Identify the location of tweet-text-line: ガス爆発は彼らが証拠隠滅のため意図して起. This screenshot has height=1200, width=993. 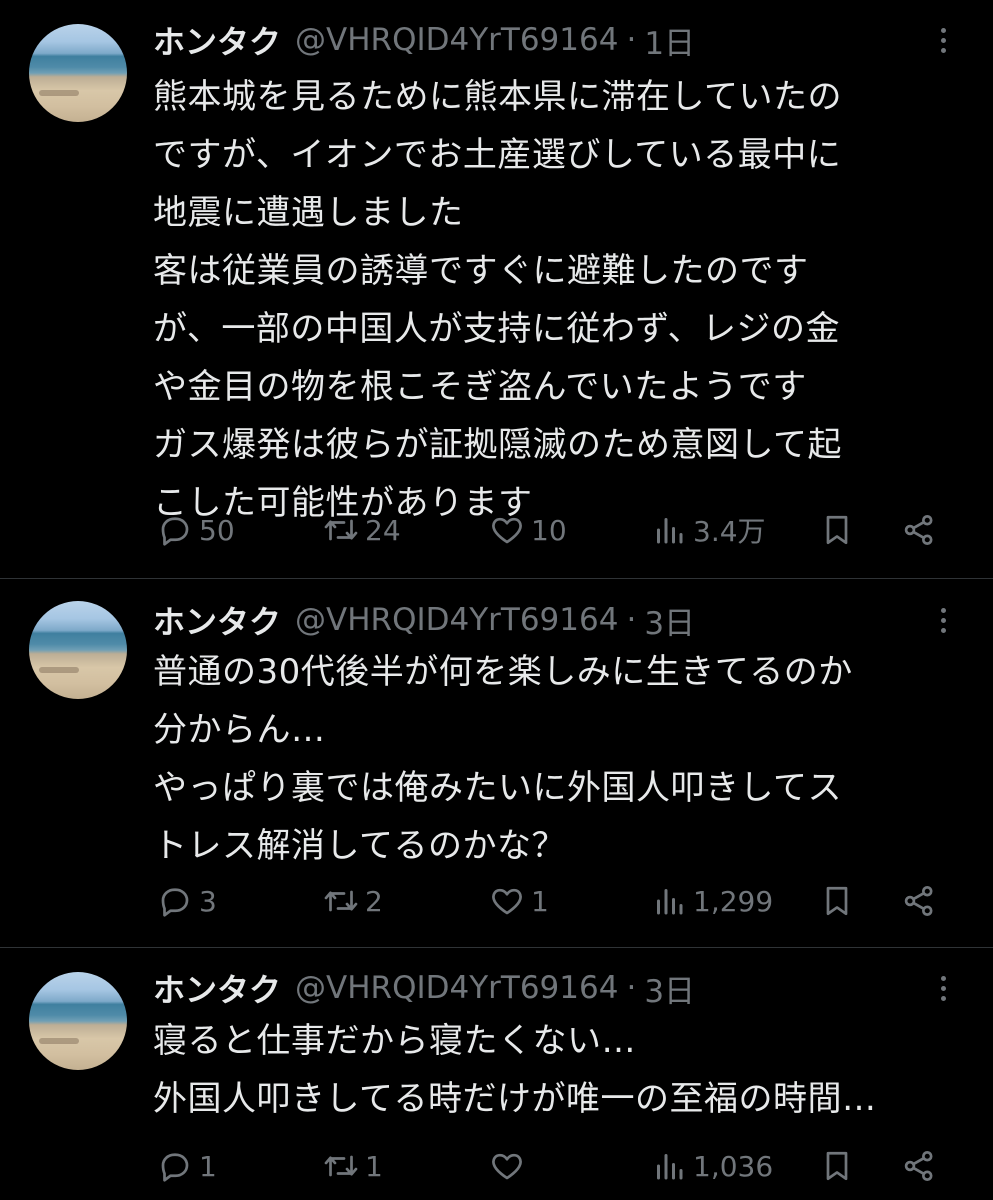
(497, 445).